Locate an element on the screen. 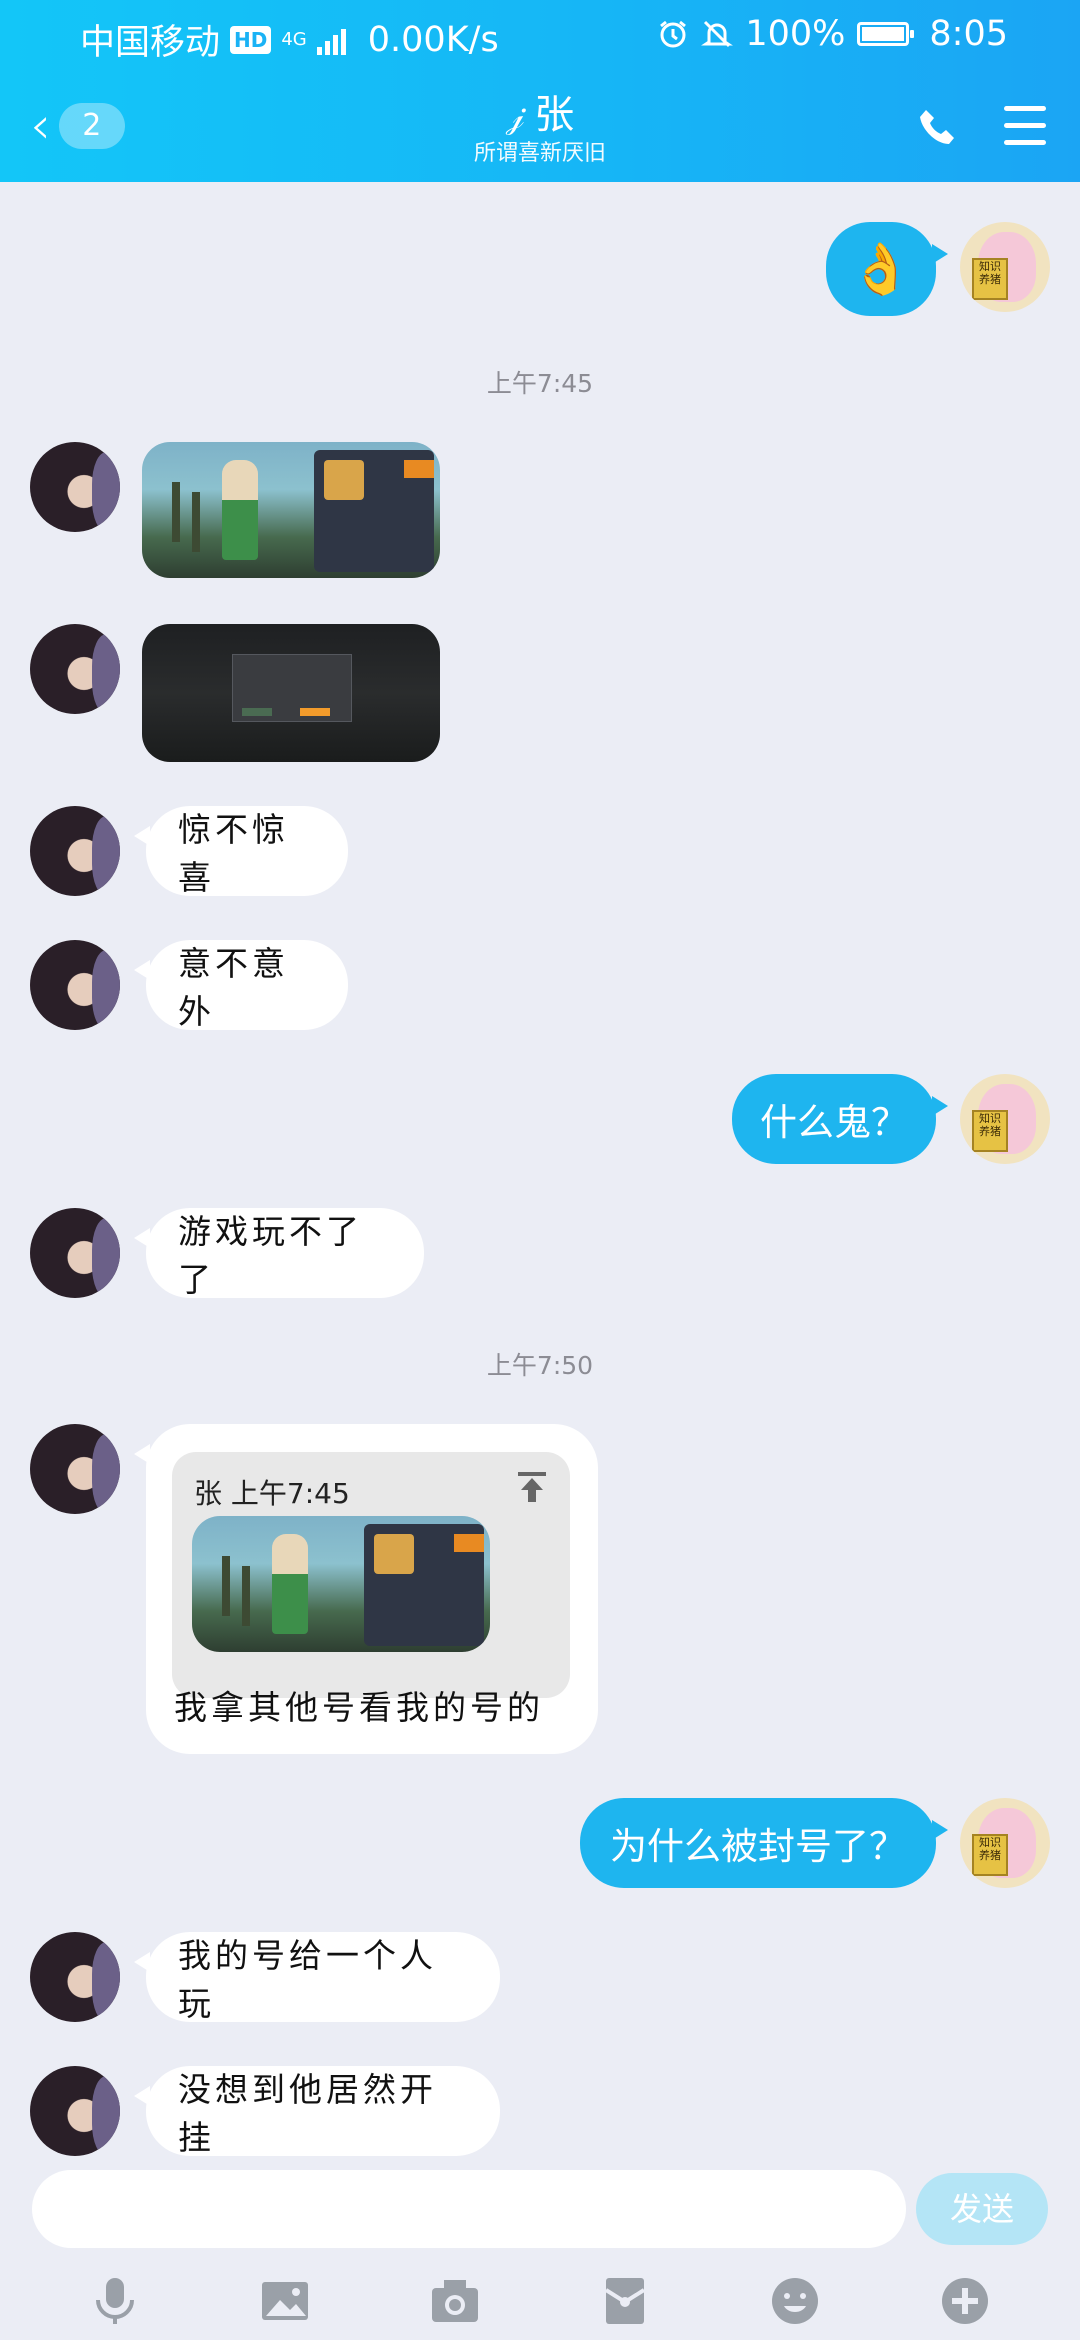 This screenshot has height=2340, width=1080. message-text: 惊不惊喜 is located at coordinates (233, 853).